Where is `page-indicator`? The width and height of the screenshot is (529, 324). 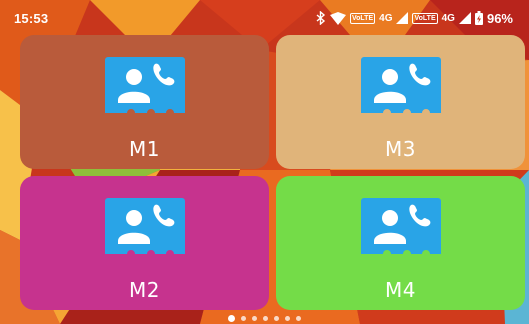
page-indicator is located at coordinates (264, 318).